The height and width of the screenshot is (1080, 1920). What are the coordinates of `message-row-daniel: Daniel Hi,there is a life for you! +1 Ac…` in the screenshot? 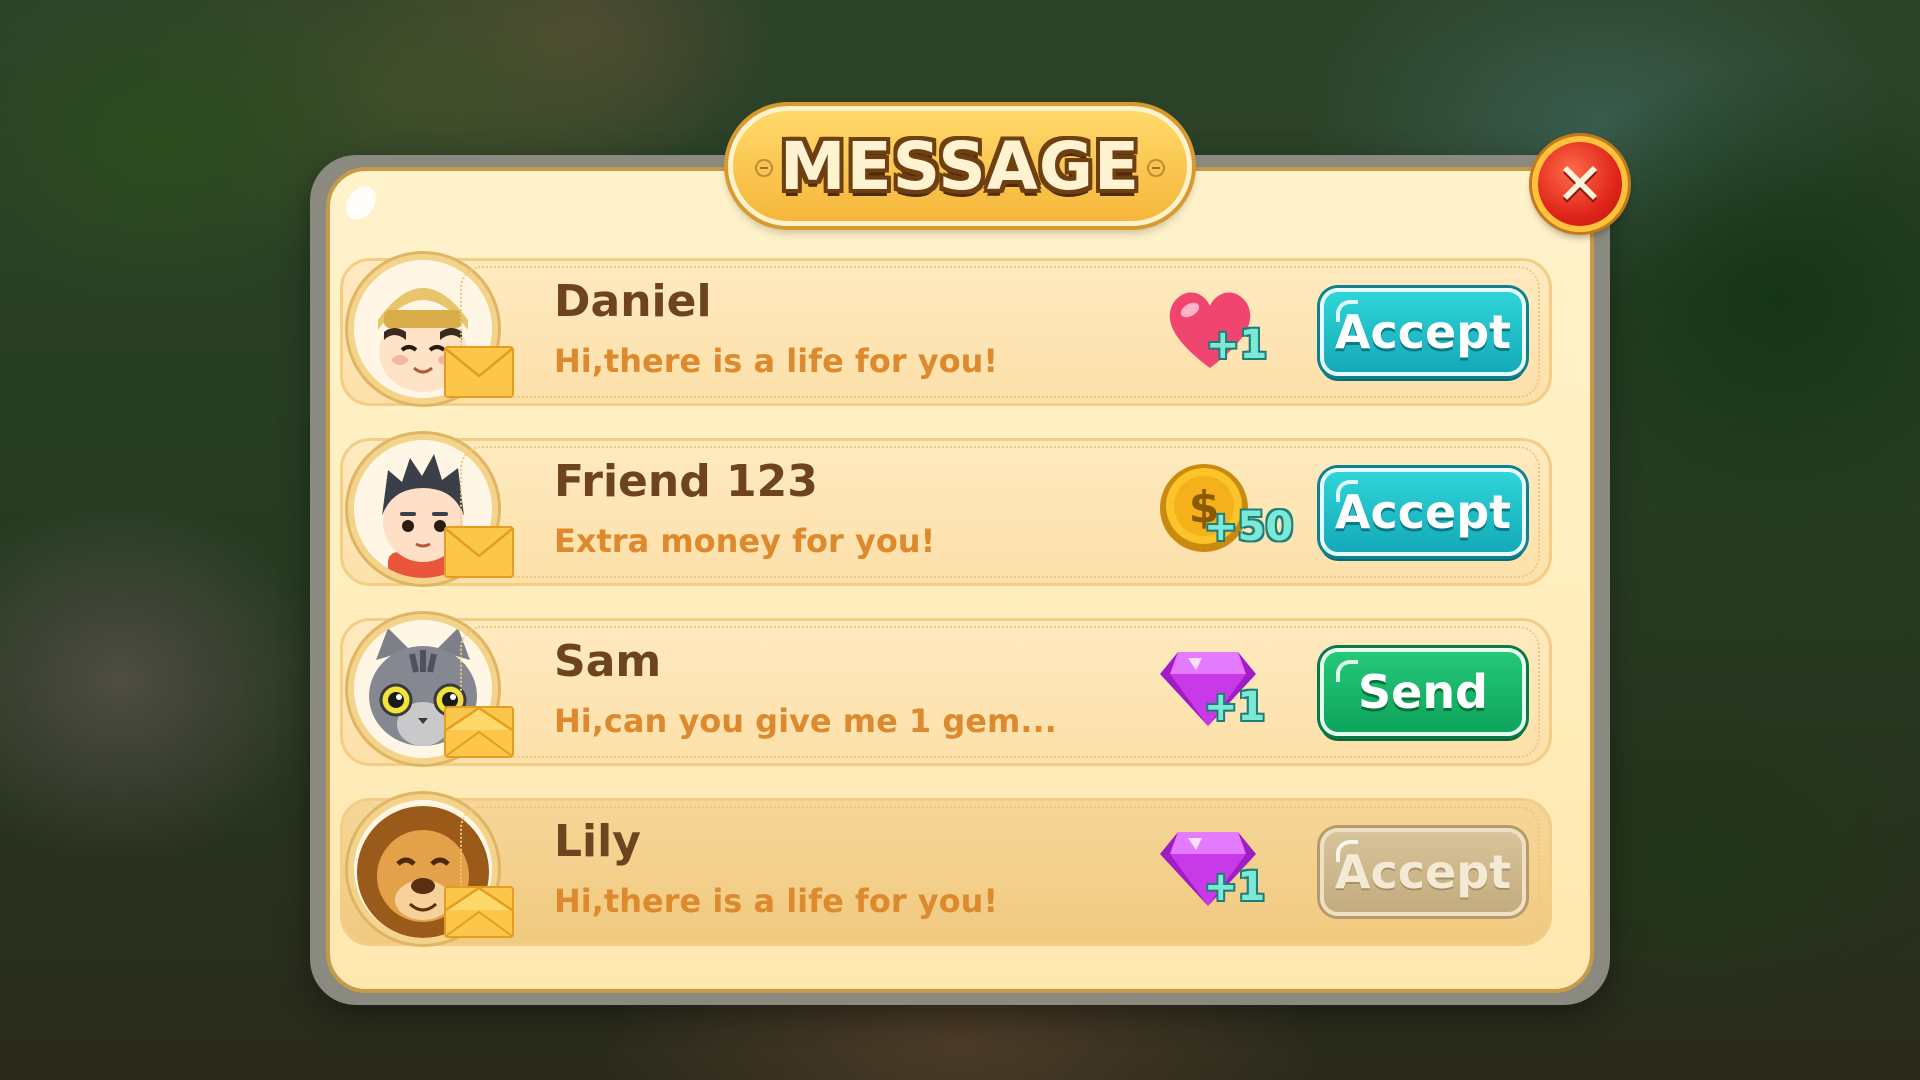 It's located at (946, 330).